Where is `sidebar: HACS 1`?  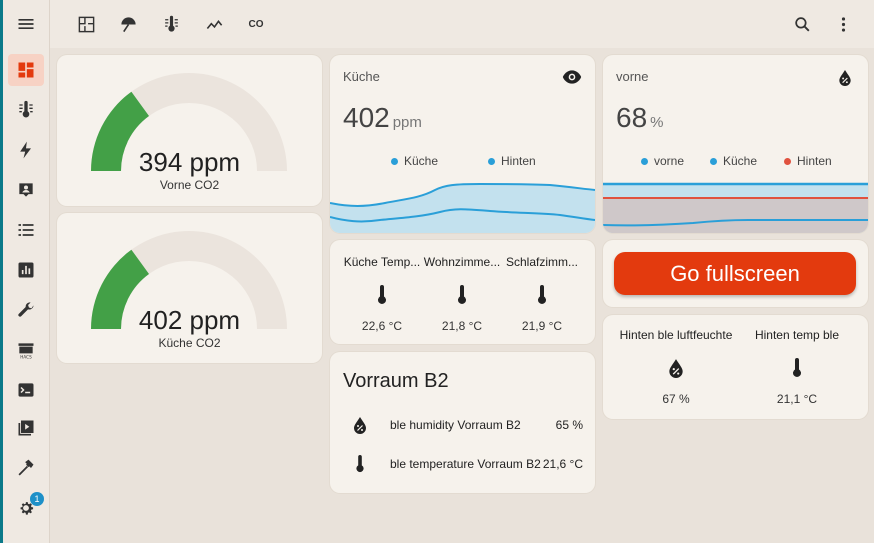 sidebar: HACS 1 is located at coordinates (26, 271).